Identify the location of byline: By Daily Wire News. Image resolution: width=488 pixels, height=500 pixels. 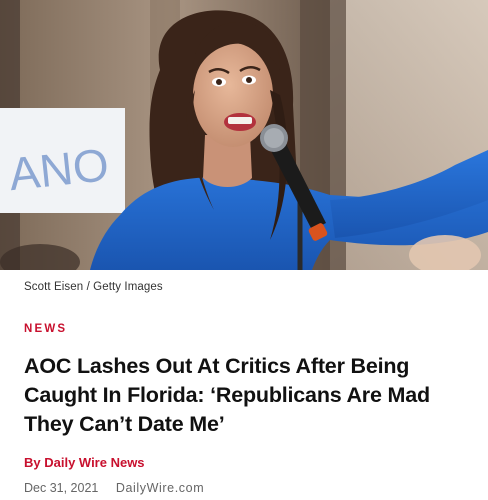
(84, 462).